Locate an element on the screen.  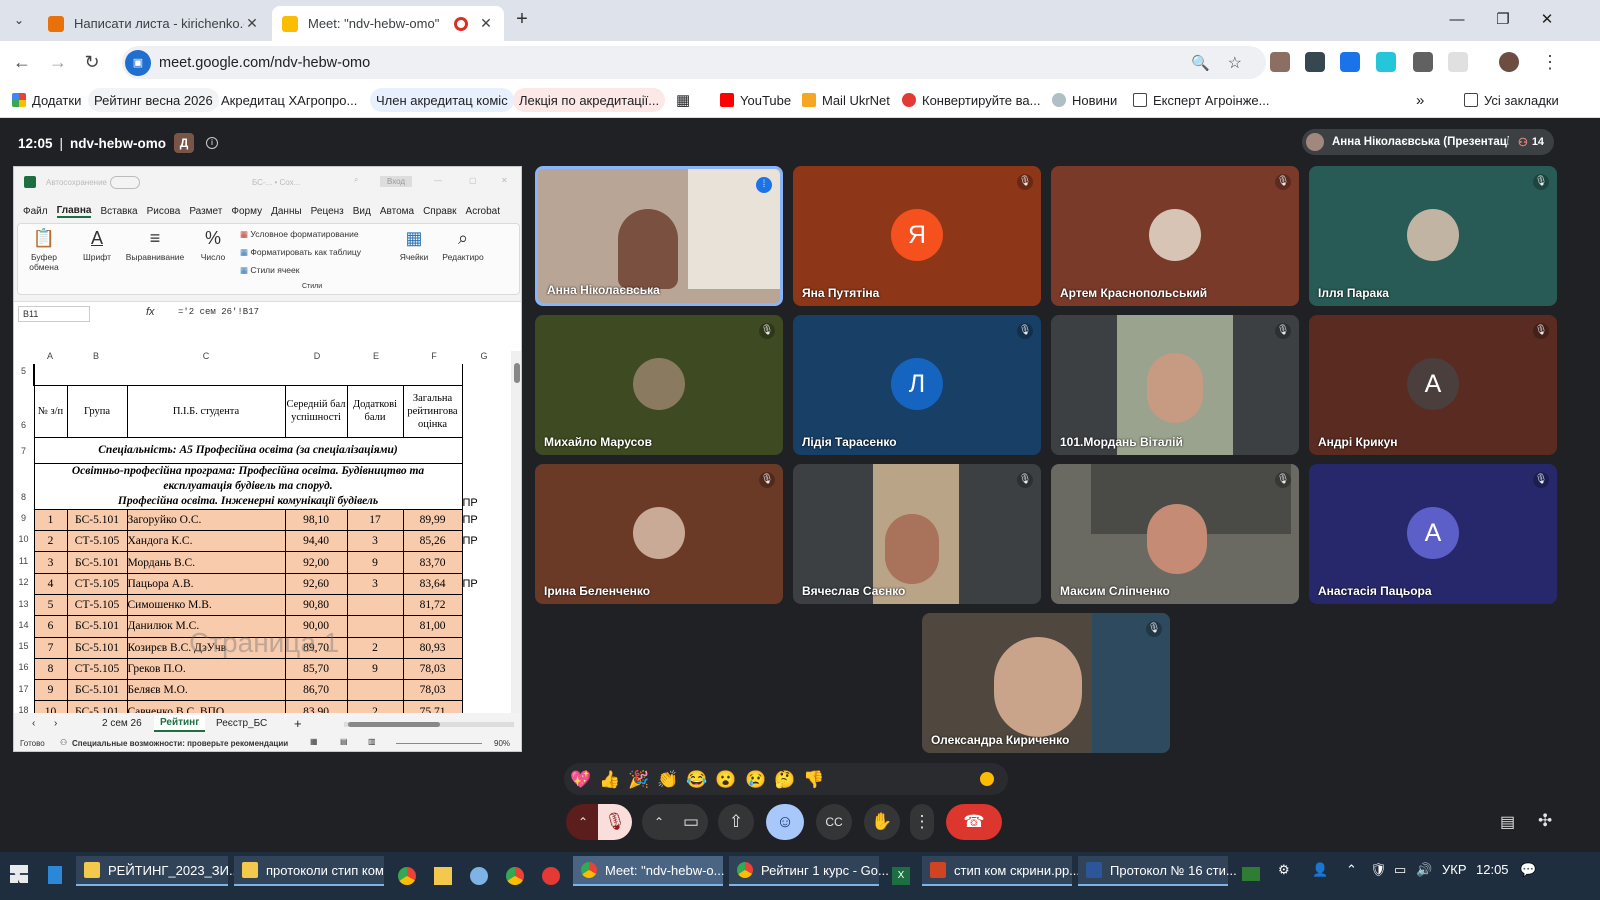
normal-view-icon: ▦ is located at coordinates (314, 741).